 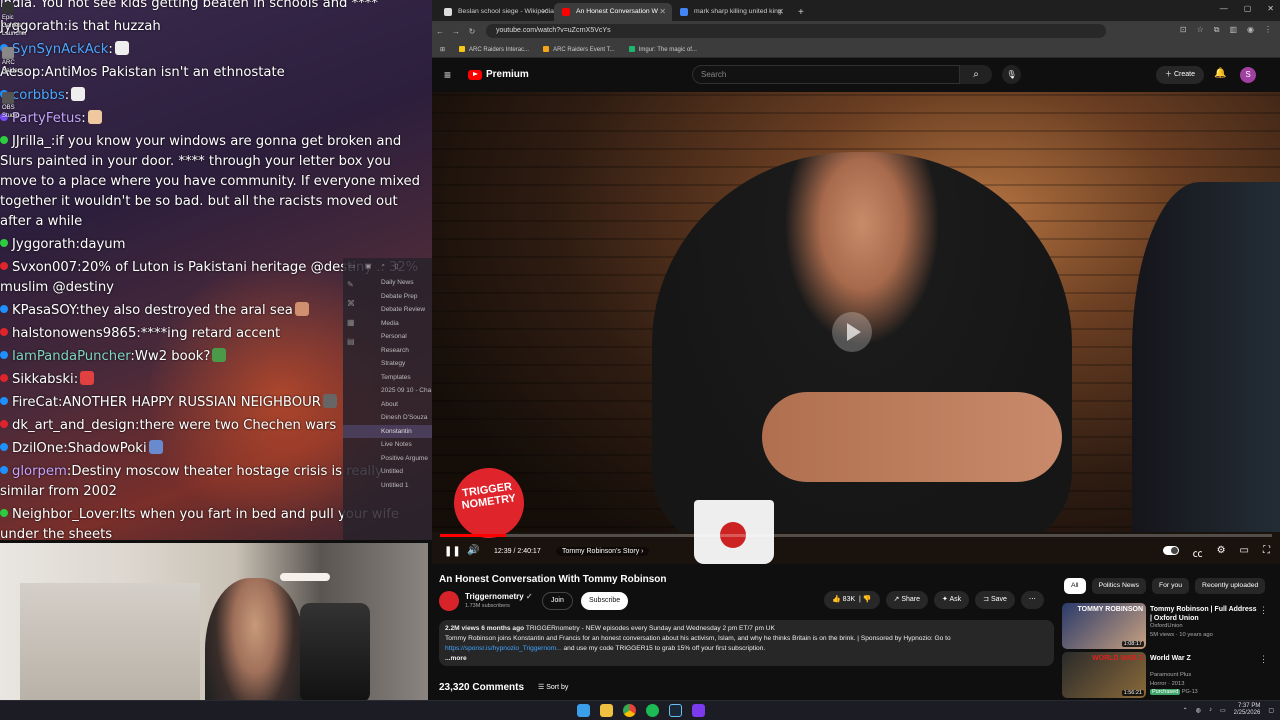 I want to click on ribbon-icon: ✎, so click(x=354, y=284).